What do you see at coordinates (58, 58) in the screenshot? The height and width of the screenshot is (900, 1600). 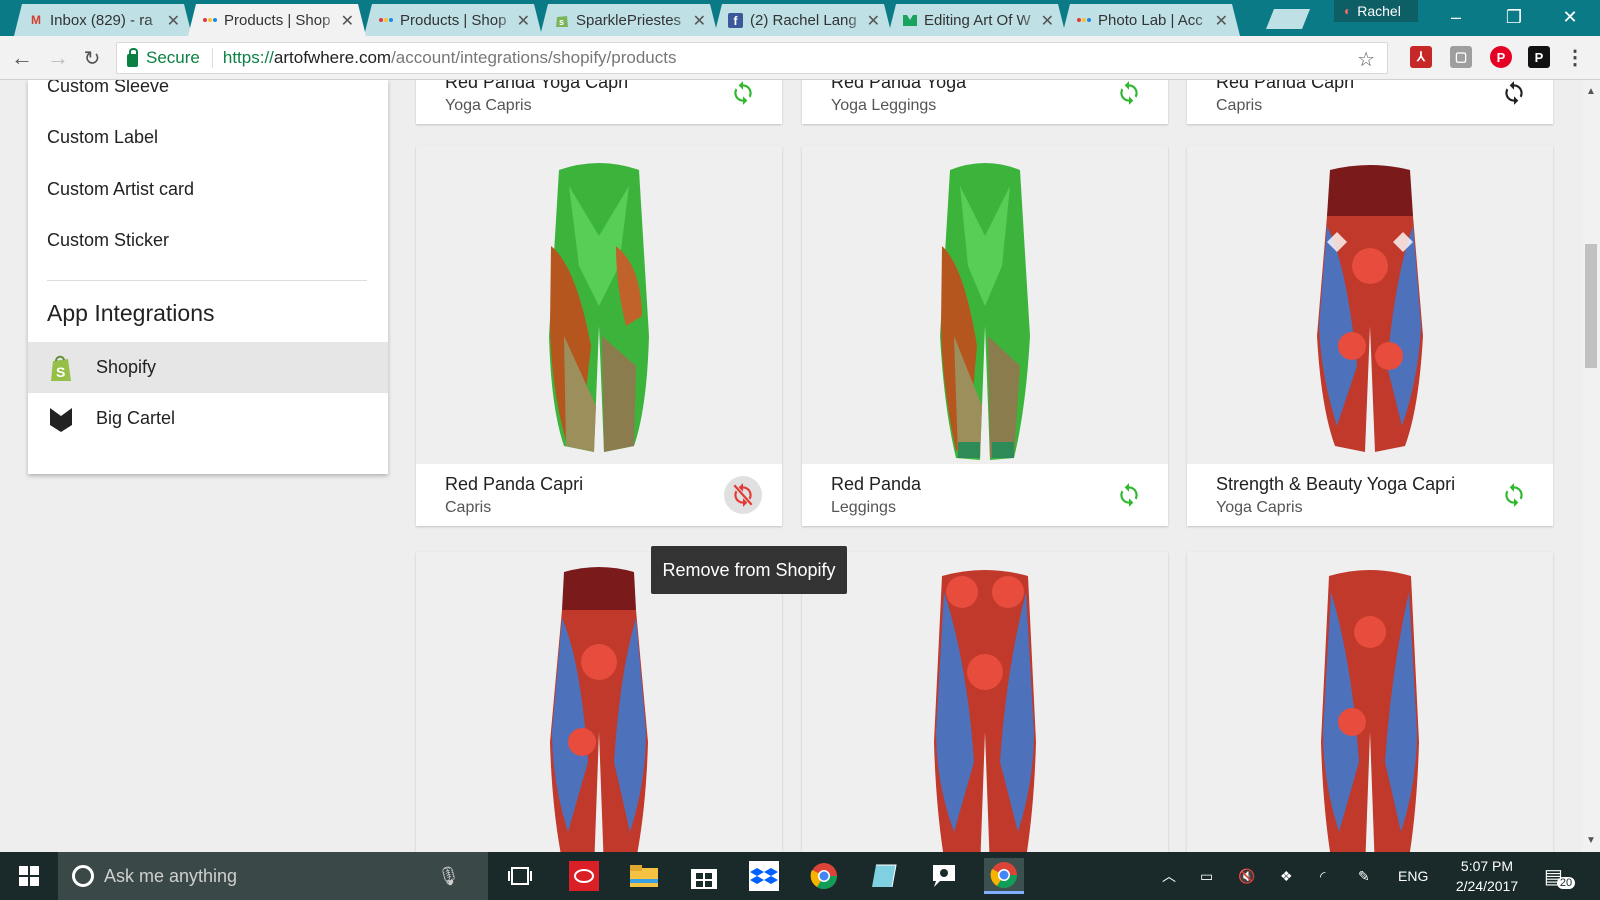 I see `forward-arrow-icon: →` at bounding box center [58, 58].